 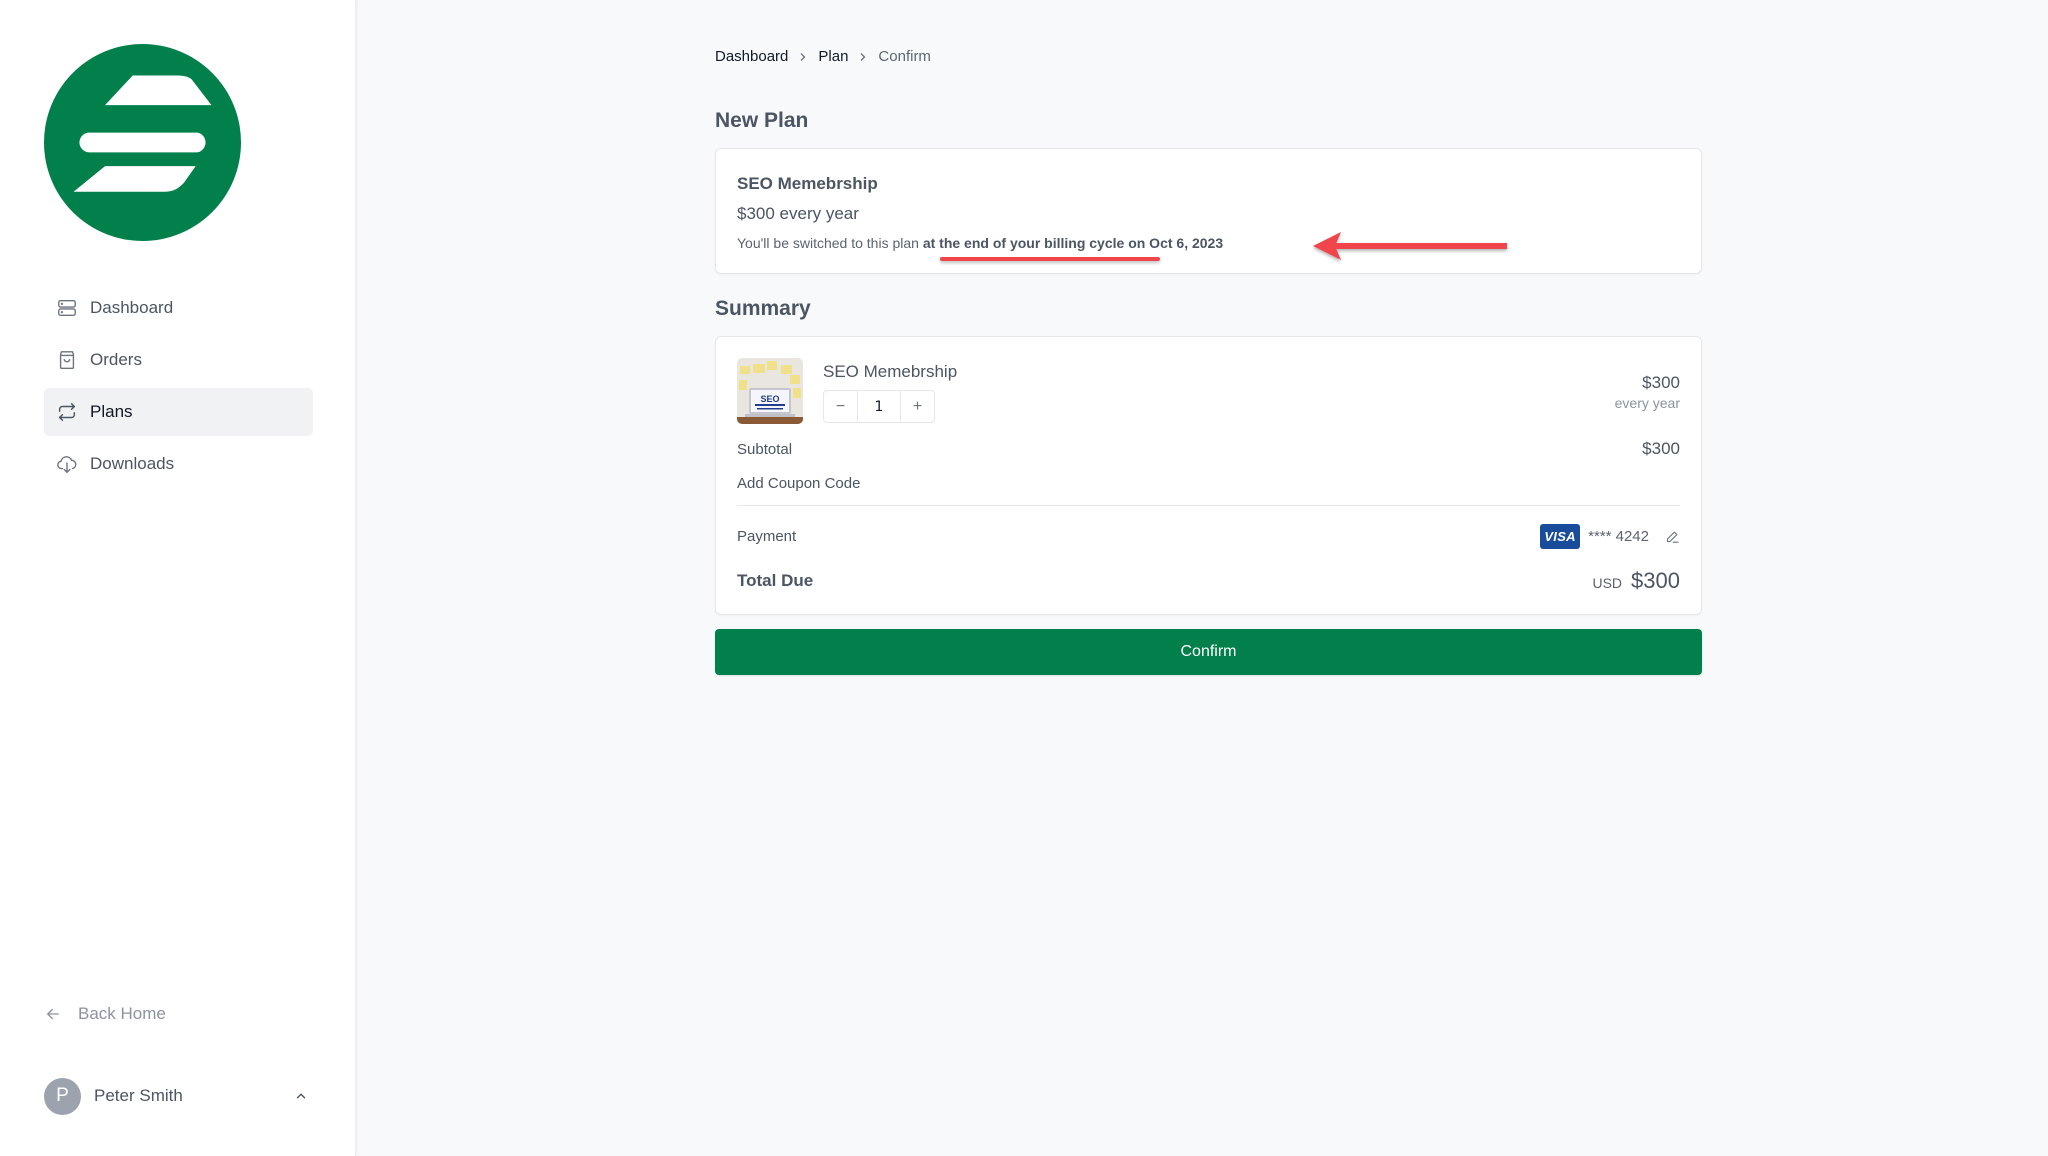 What do you see at coordinates (1208, 652) in the screenshot?
I see `confirm-button: Confirm` at bounding box center [1208, 652].